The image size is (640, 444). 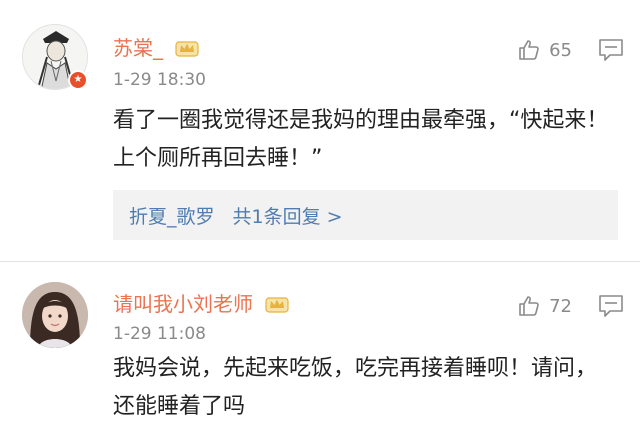 I want to click on username: 苏棠_, so click(x=156, y=46).